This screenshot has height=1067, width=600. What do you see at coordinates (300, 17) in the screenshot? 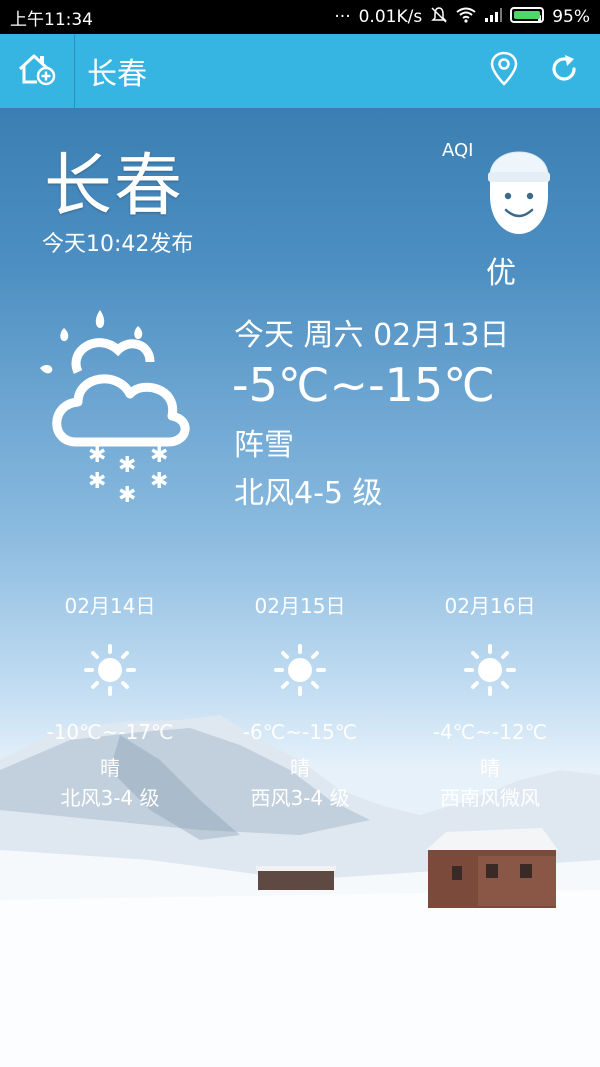
I see `status-bar: 上午11:34 ··· 0.01K/s 95%` at bounding box center [300, 17].